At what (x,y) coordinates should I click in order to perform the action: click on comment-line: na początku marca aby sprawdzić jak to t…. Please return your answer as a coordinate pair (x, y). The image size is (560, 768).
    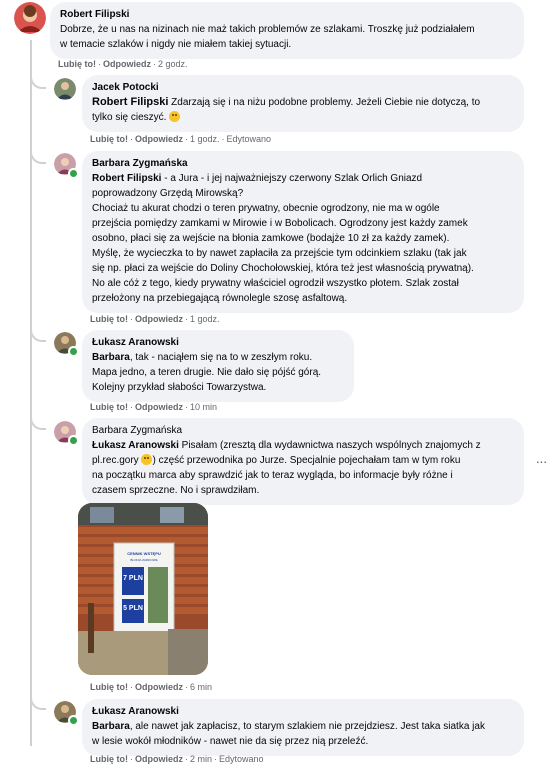
    Looking at the image, I should click on (272, 475).